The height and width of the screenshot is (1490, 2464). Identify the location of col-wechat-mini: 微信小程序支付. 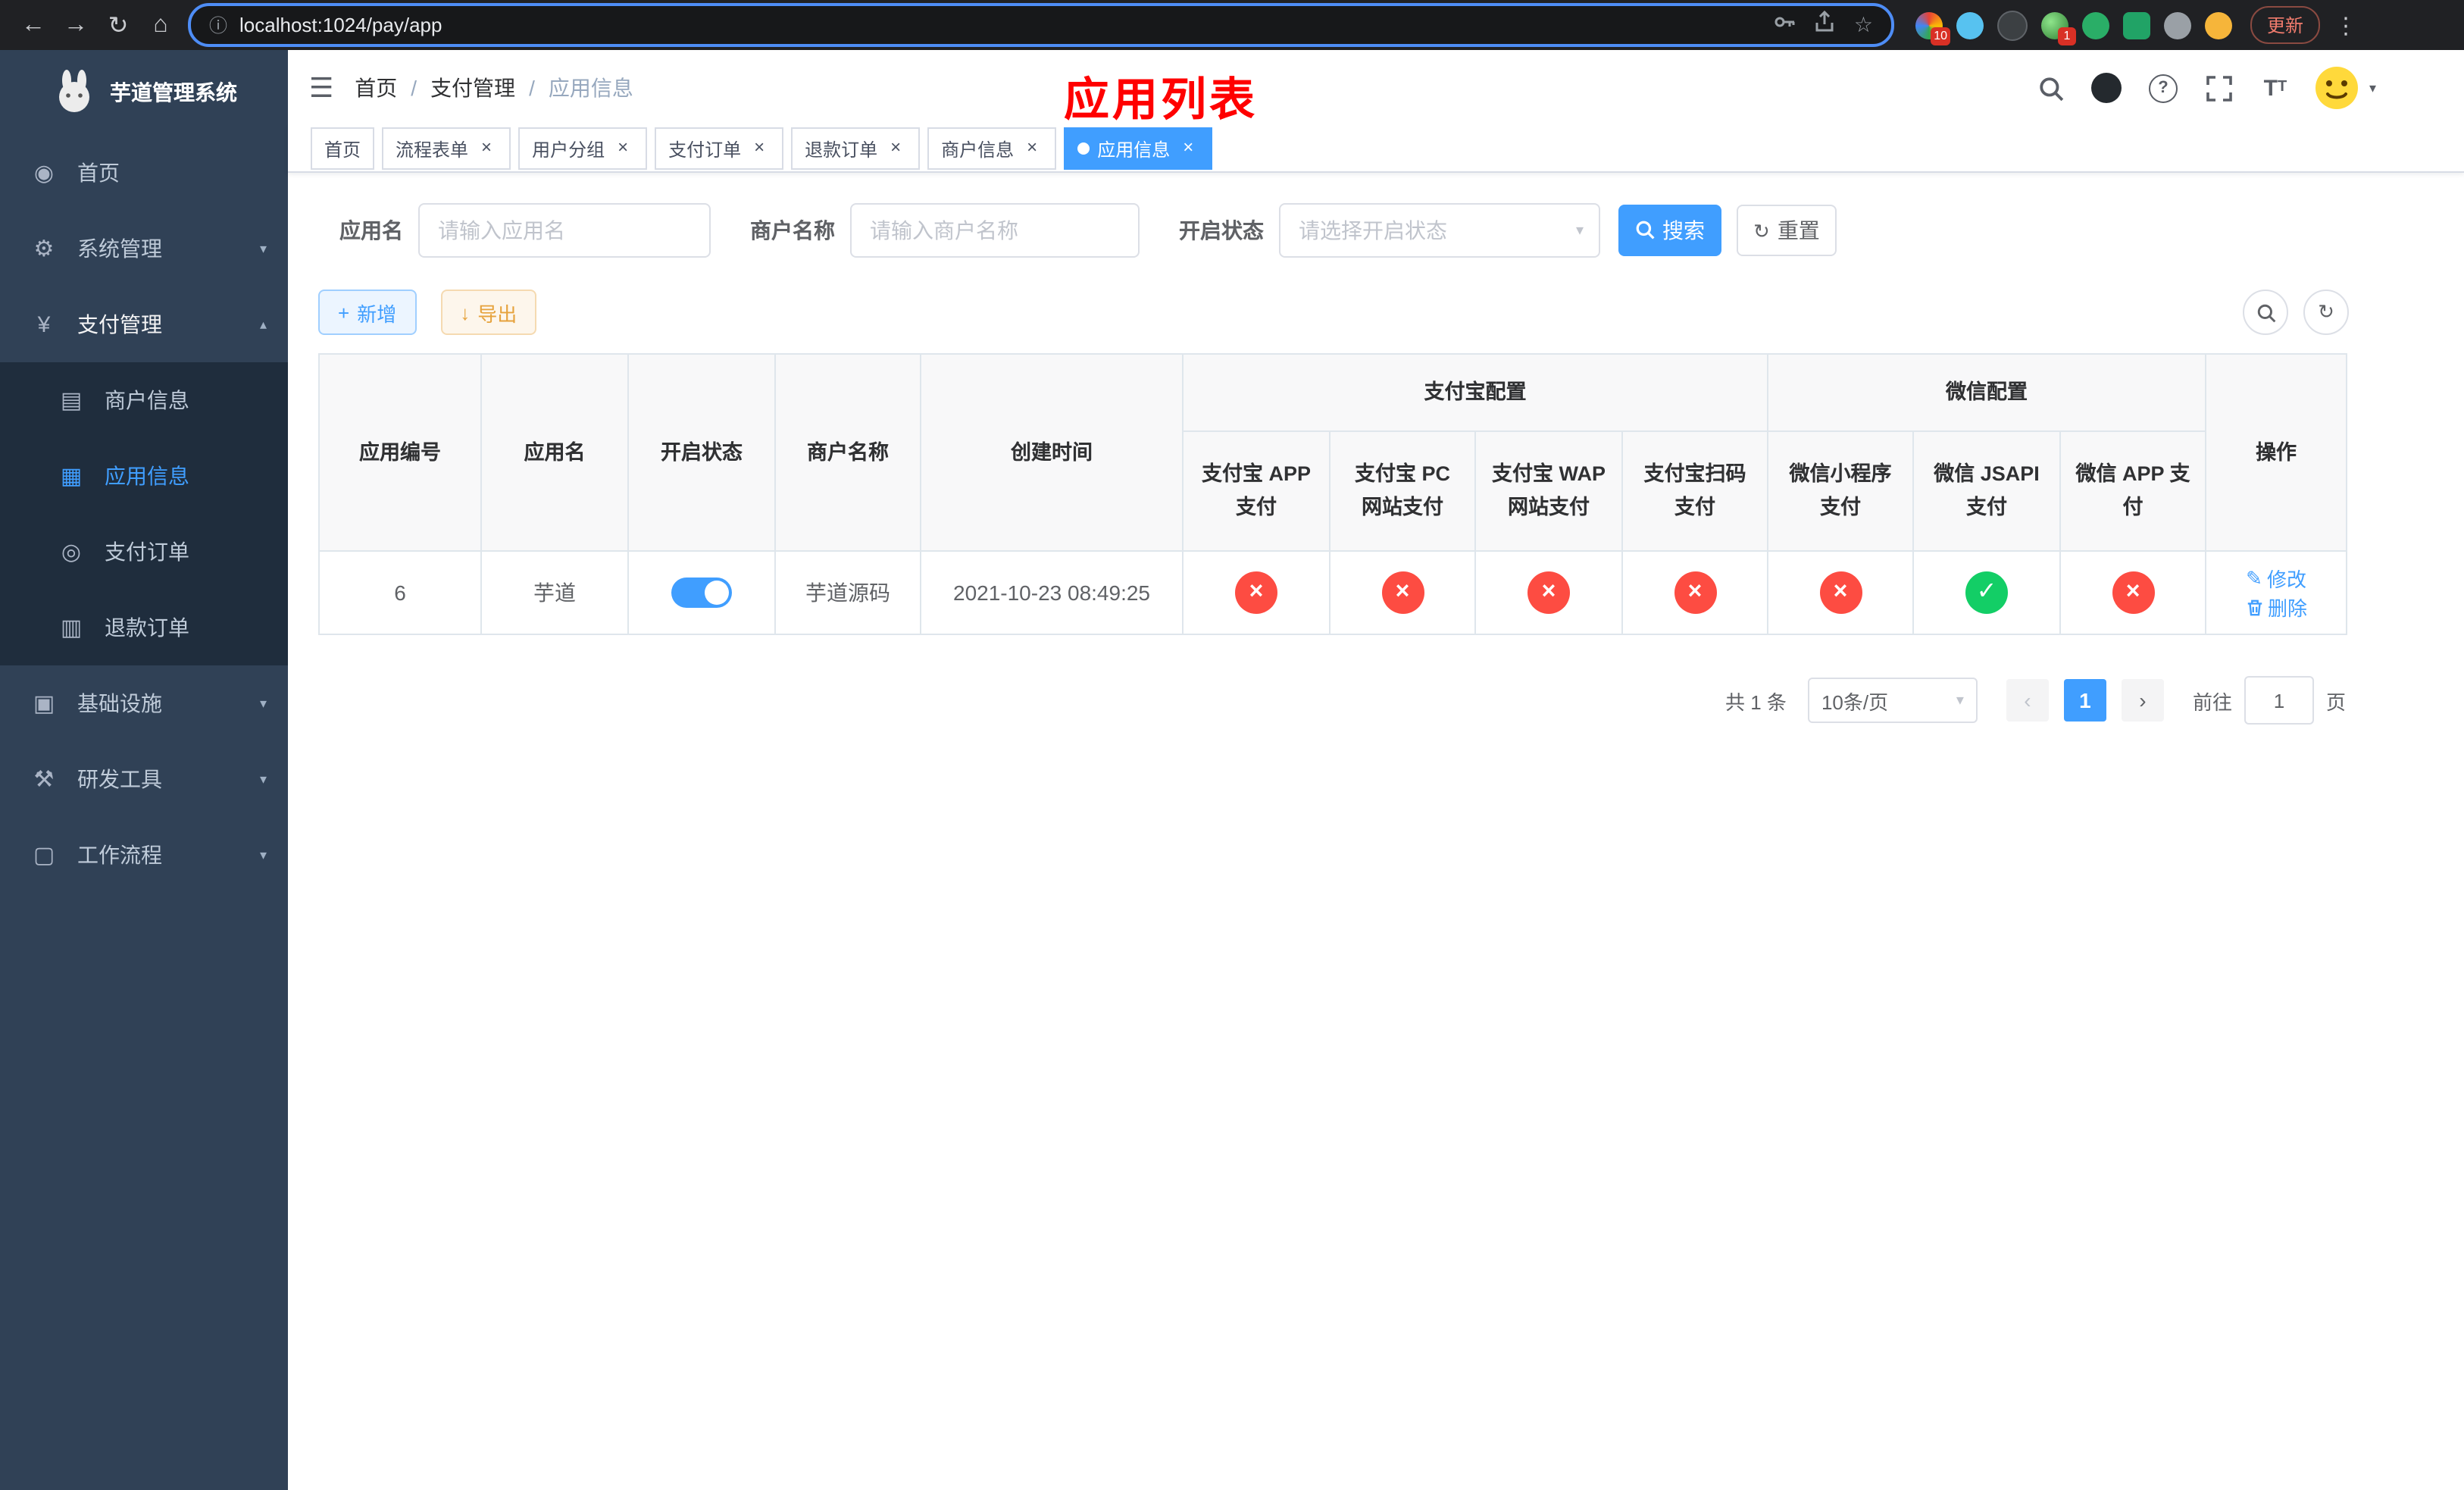
(1840, 491).